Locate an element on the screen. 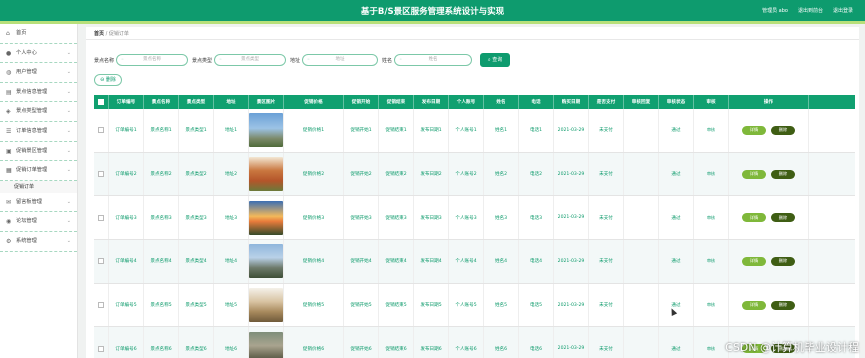  sidebar-item-10: ⚙ 系统管理 ⌄ is located at coordinates (38, 242).